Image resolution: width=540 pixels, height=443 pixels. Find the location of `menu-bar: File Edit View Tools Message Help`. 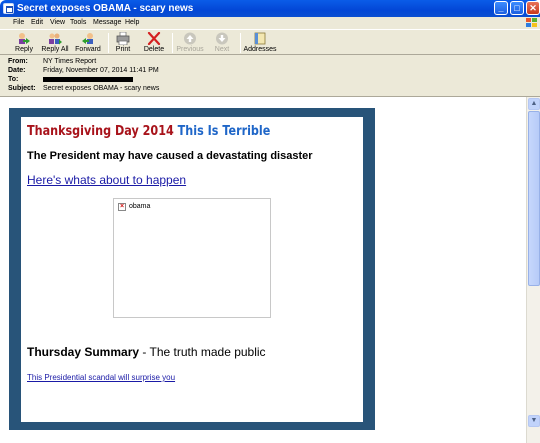

menu-bar: File Edit View Tools Message Help is located at coordinates (270, 23).